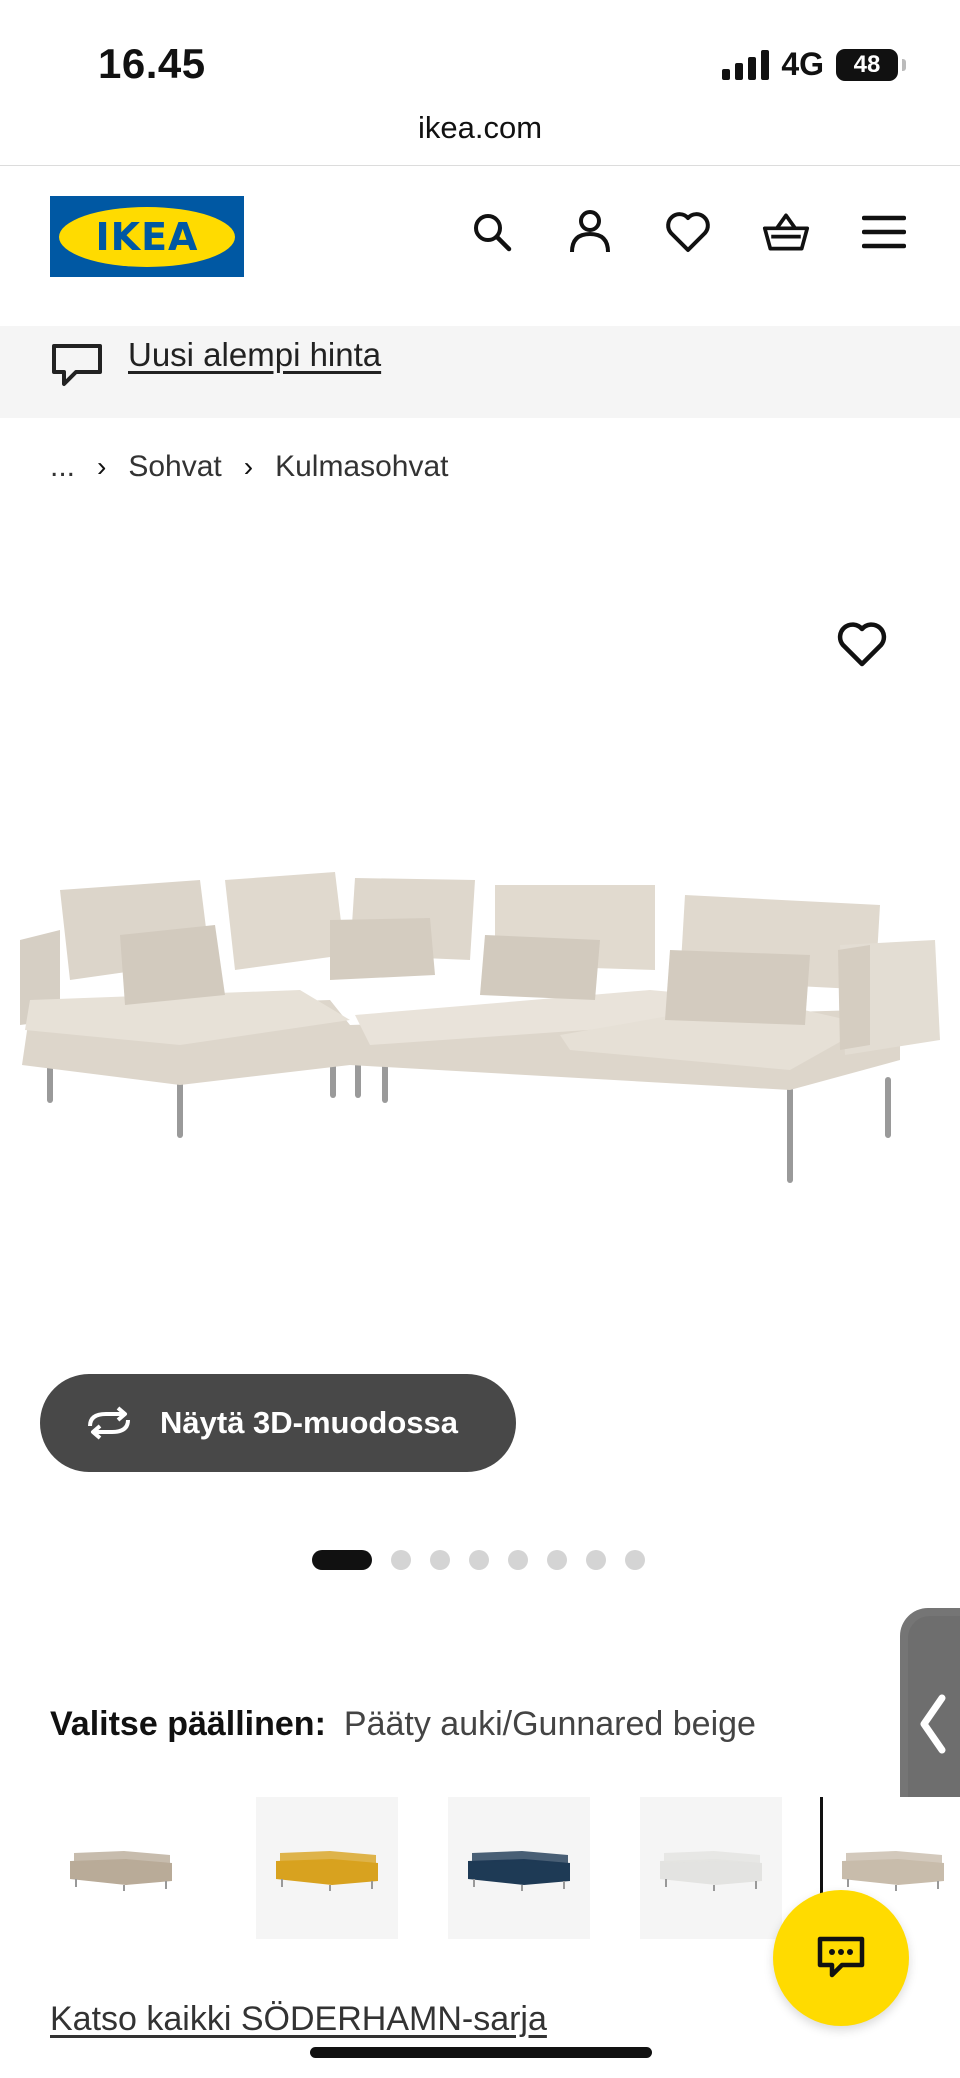  Describe the element at coordinates (480, 138) in the screenshot. I see `url-bar: ikea.com` at that location.